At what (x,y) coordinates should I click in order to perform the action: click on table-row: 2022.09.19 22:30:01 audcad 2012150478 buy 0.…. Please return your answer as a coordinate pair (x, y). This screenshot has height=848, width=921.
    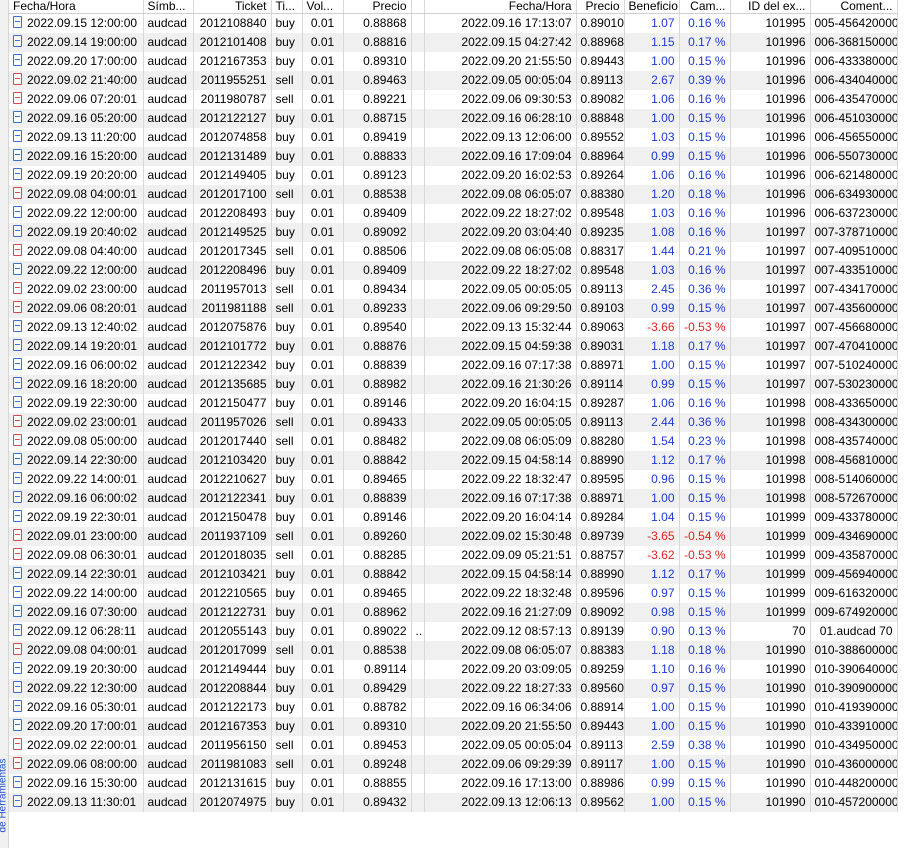
    Looking at the image, I should click on (453, 517).